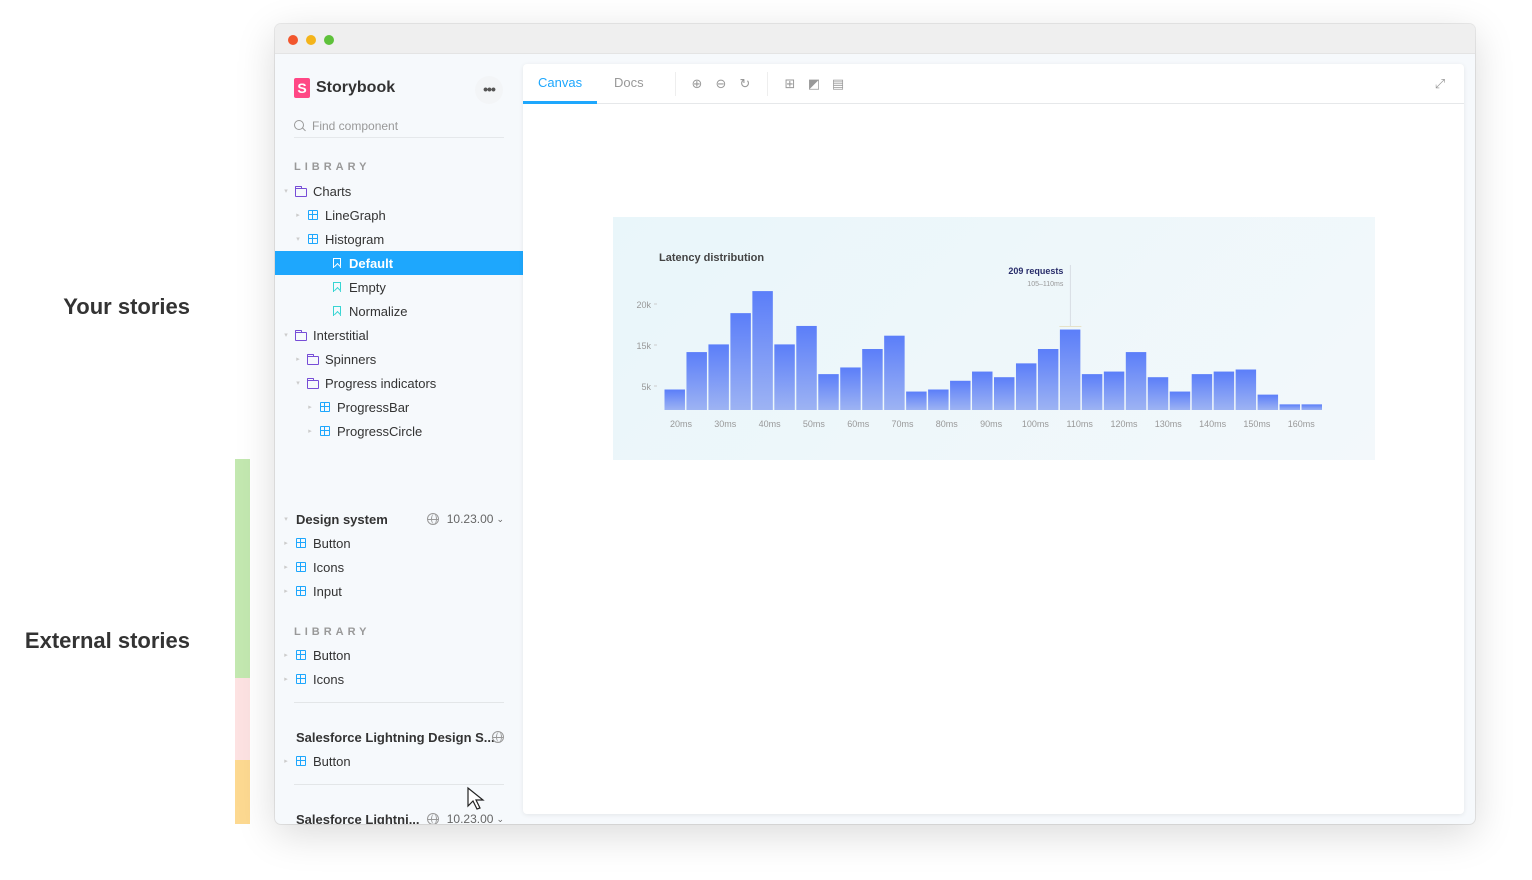 Image resolution: width=1532 pixels, height=880 pixels. I want to click on minimize-window-button, so click(311, 40).